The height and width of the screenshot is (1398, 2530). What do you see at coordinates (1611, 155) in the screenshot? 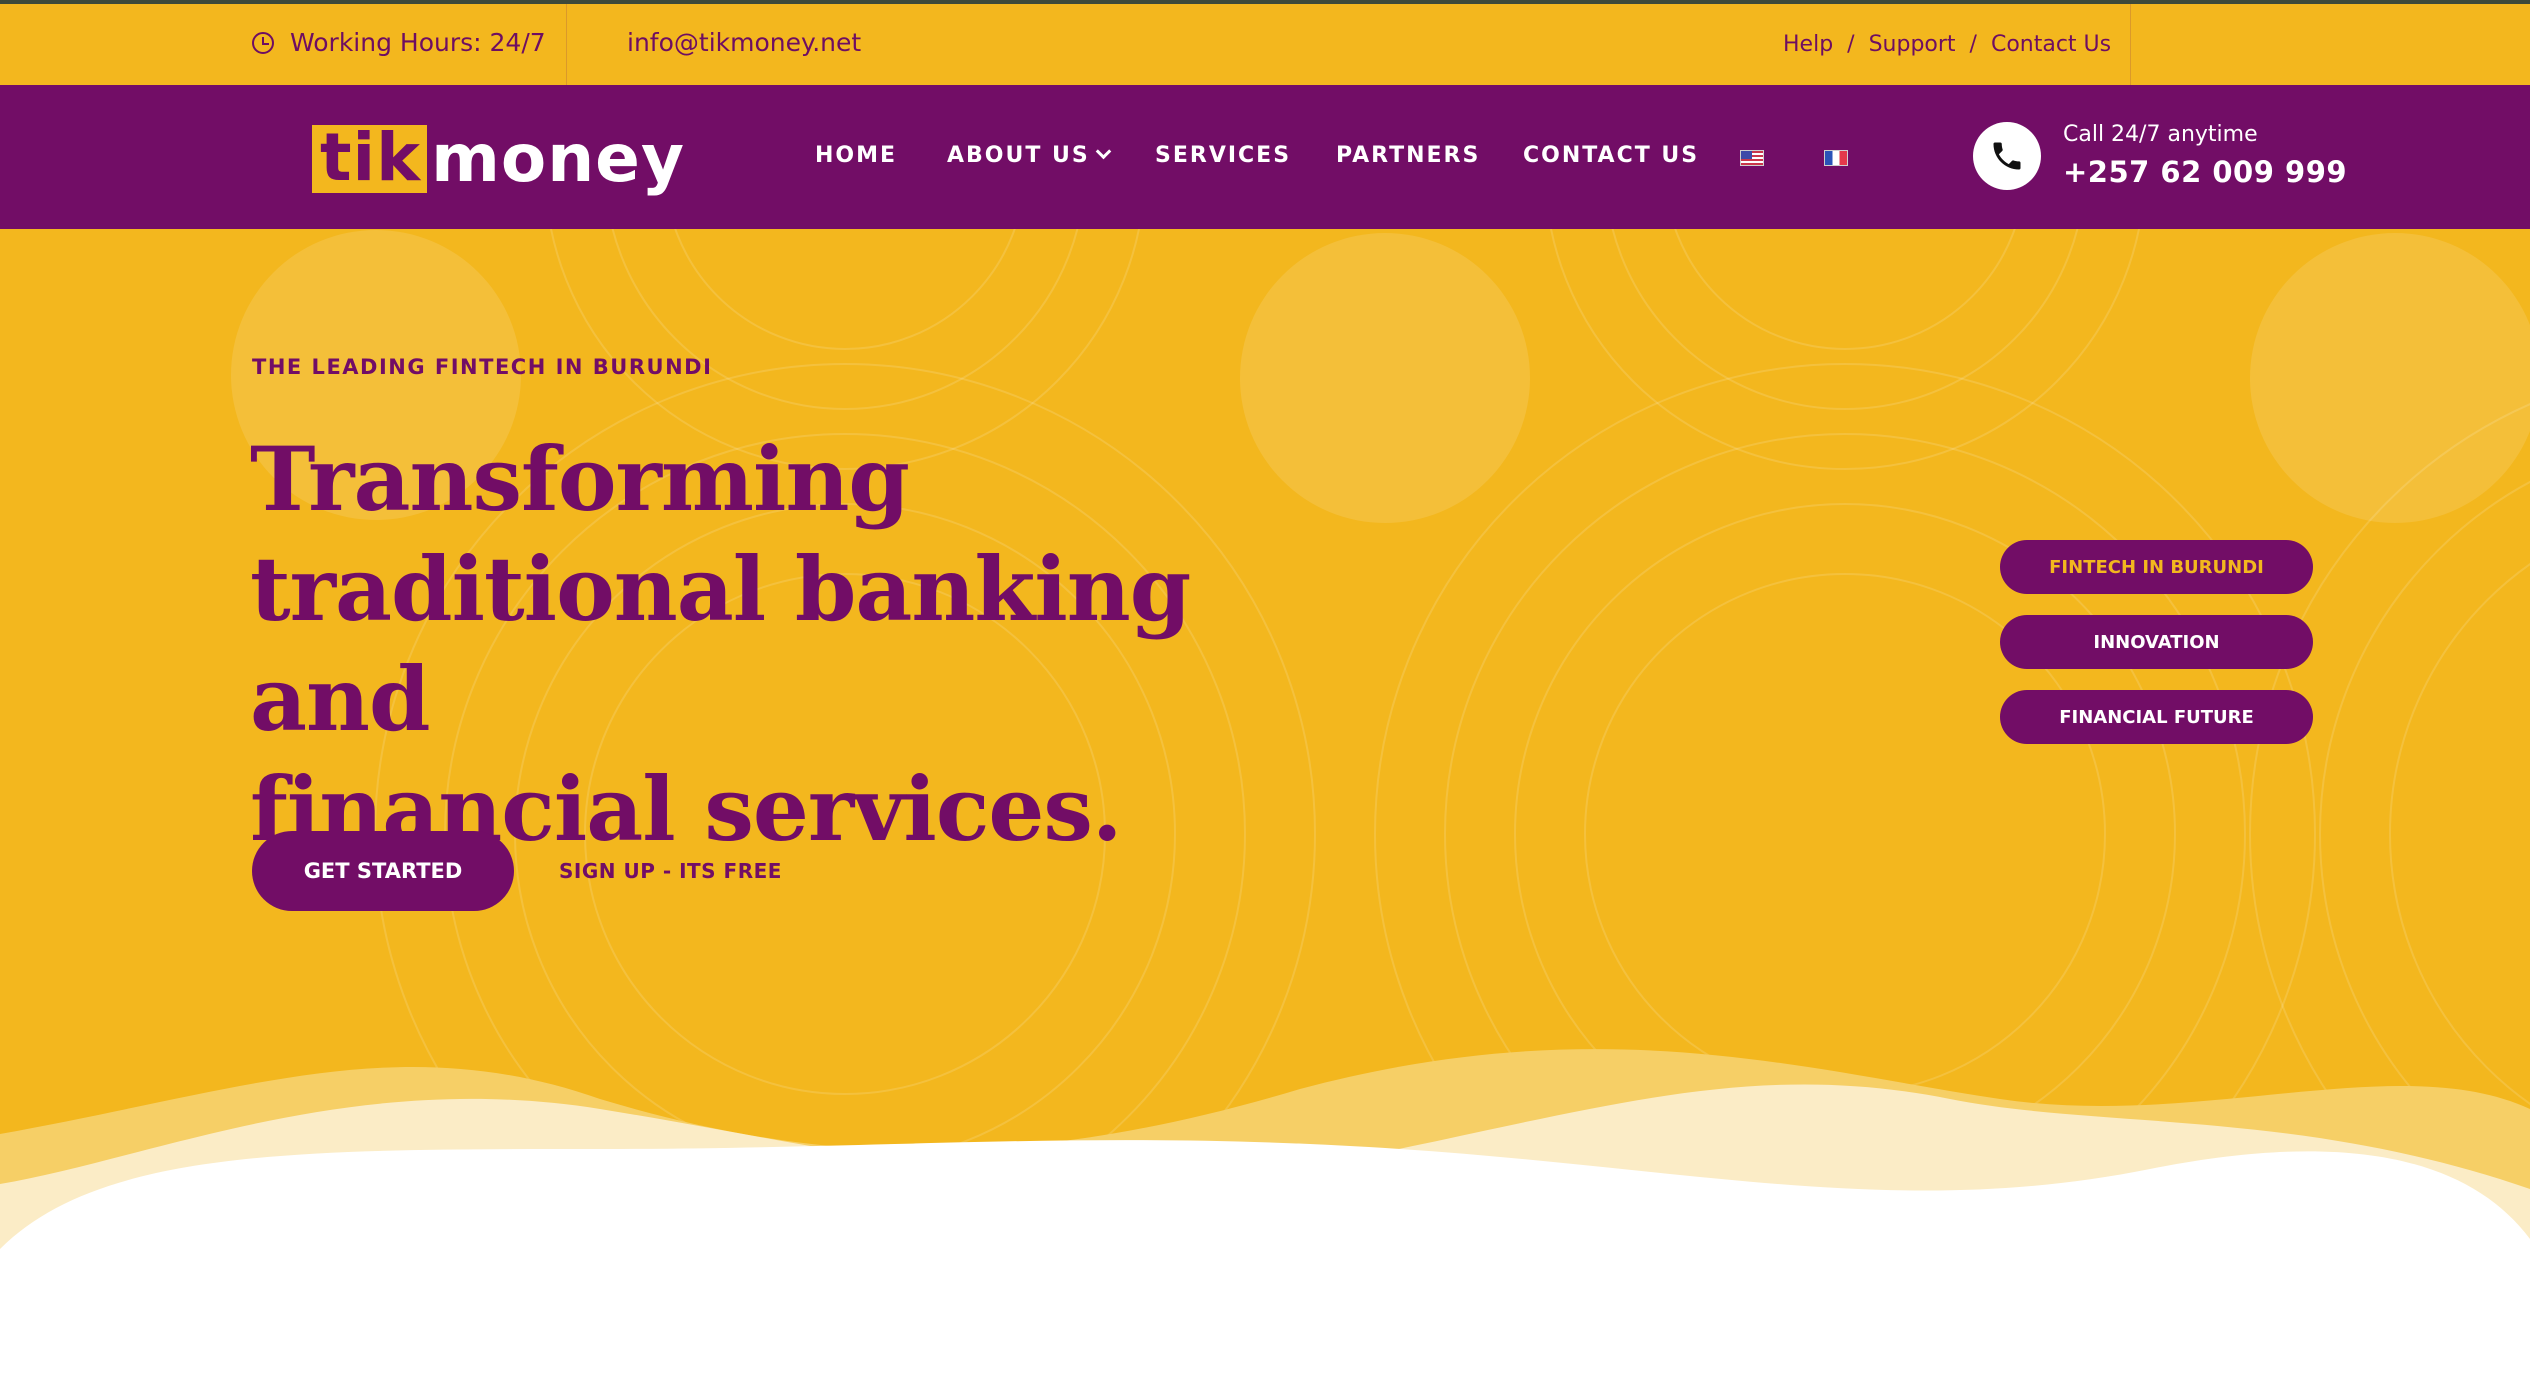
I see `nav-contact-us: CONTACT US` at bounding box center [1611, 155].